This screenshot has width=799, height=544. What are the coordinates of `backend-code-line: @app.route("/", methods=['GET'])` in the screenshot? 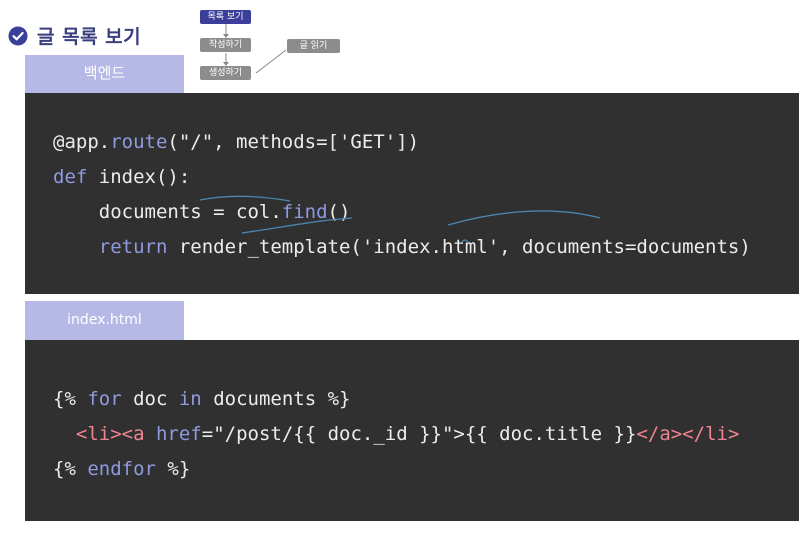 It's located at (236, 142).